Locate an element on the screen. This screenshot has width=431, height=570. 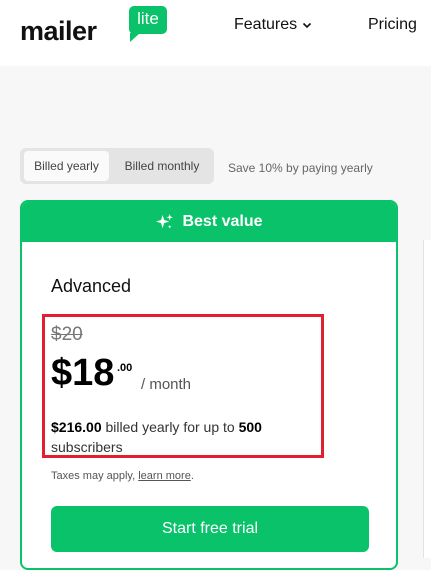
taxes-text: Taxes may apply, is located at coordinates (95, 476).